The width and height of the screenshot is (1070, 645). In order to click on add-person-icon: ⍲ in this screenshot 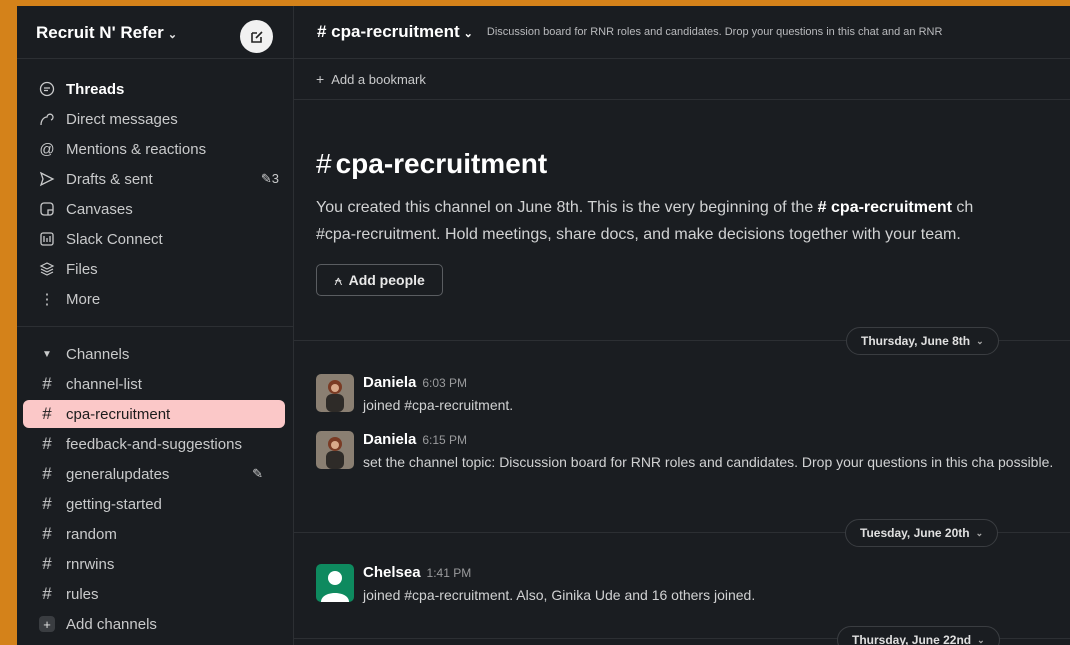, I will do `click(338, 279)`.